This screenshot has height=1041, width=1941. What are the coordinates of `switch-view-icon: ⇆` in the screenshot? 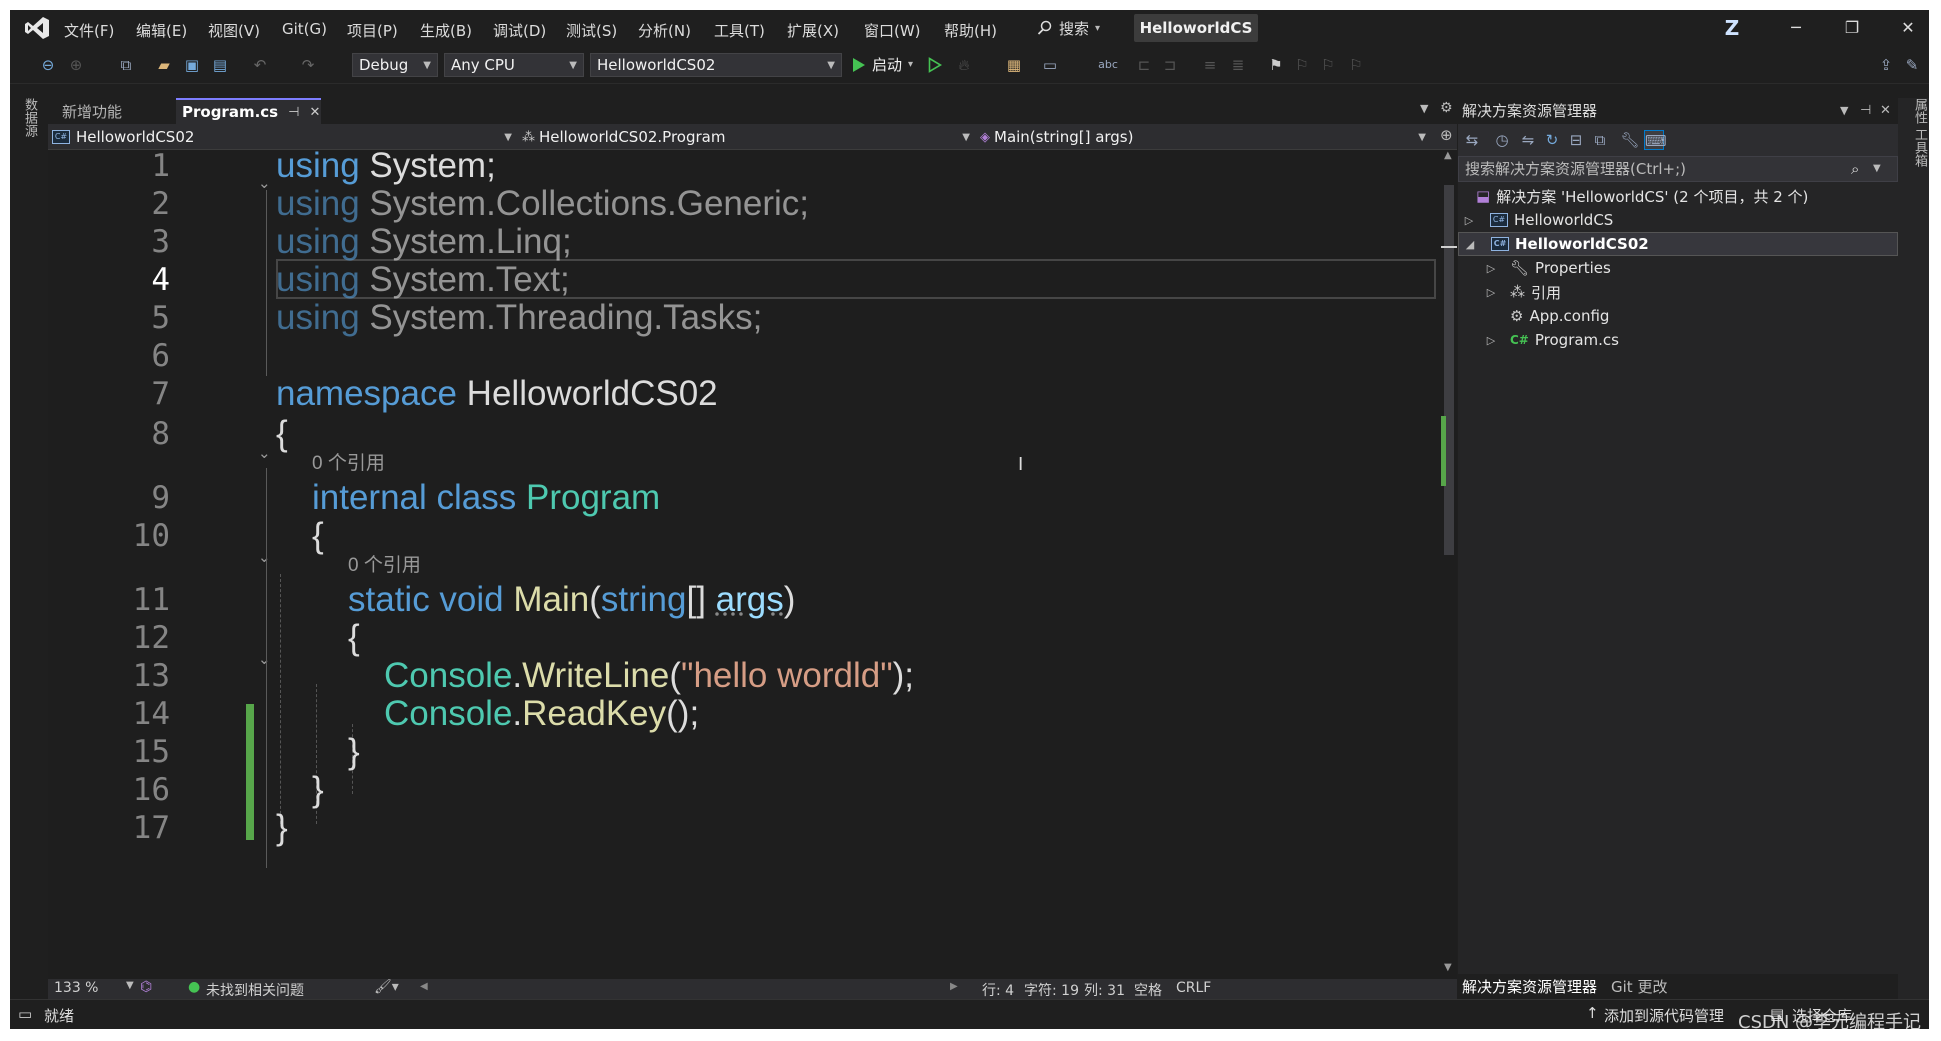 It's located at (1472, 140).